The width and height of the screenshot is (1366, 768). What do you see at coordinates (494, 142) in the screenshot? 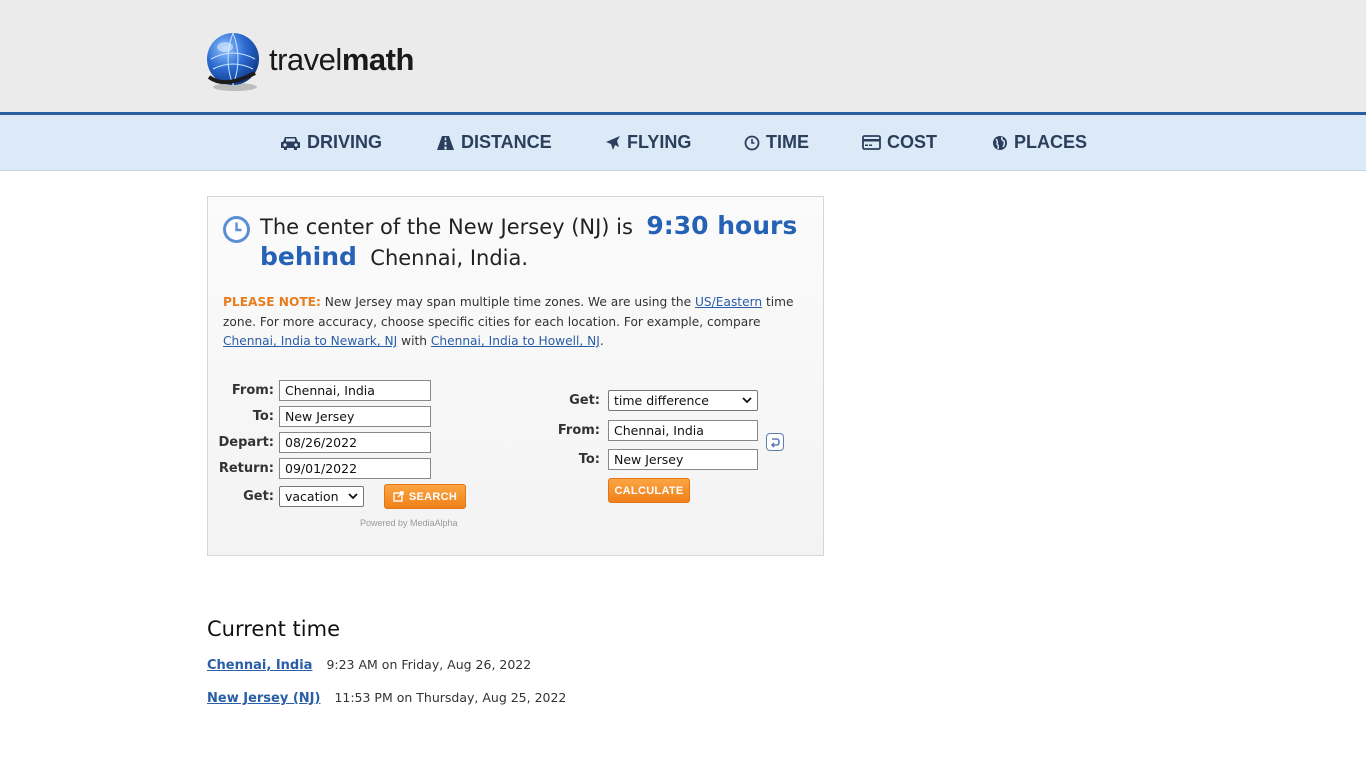
I see `nav-distance: DISTANCE` at bounding box center [494, 142].